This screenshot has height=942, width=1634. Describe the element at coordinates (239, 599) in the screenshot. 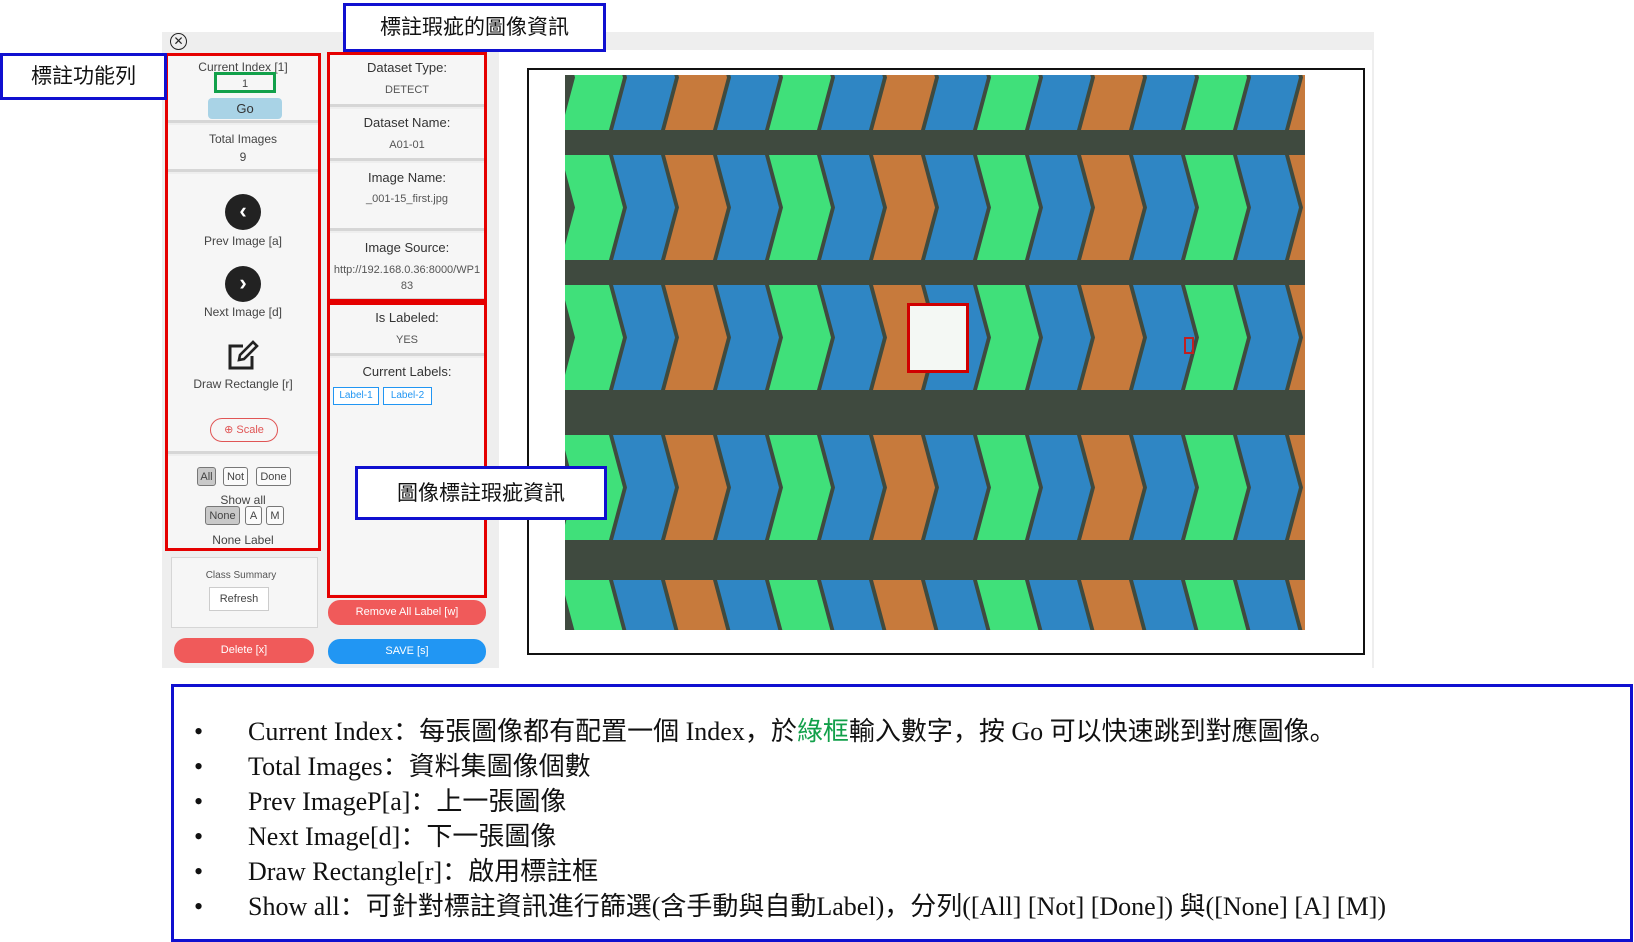

I see `refresh-button: Refresh` at that location.